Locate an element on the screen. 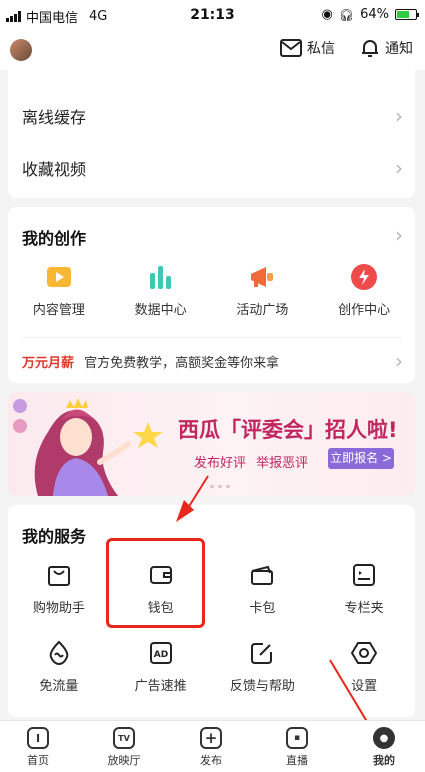  tab-me: ● 我的 is located at coordinates (384, 747).